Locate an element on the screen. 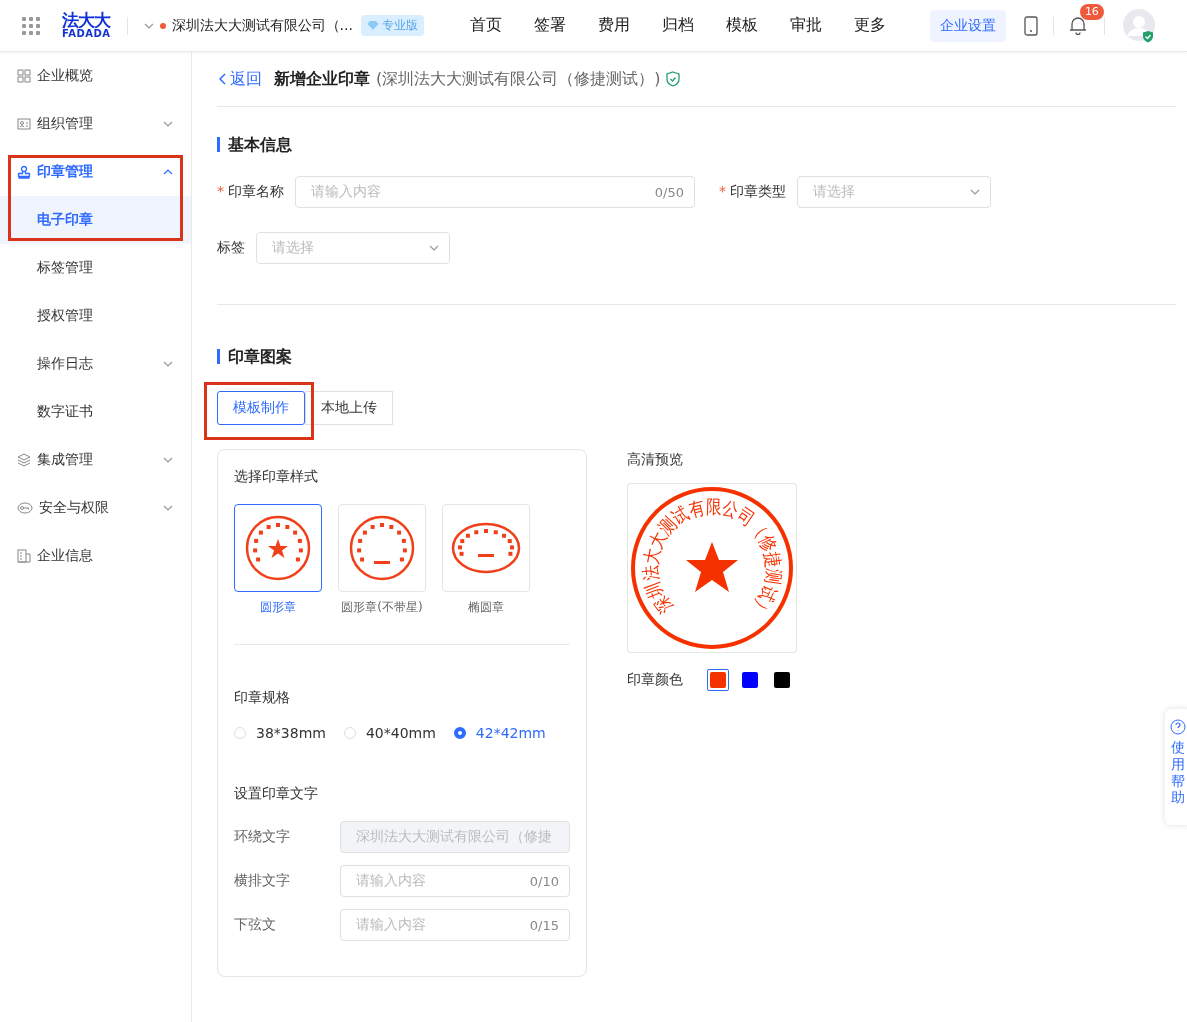 This screenshot has width=1187, height=1022. input-field: 请输入内容 0/10 is located at coordinates (455, 881).